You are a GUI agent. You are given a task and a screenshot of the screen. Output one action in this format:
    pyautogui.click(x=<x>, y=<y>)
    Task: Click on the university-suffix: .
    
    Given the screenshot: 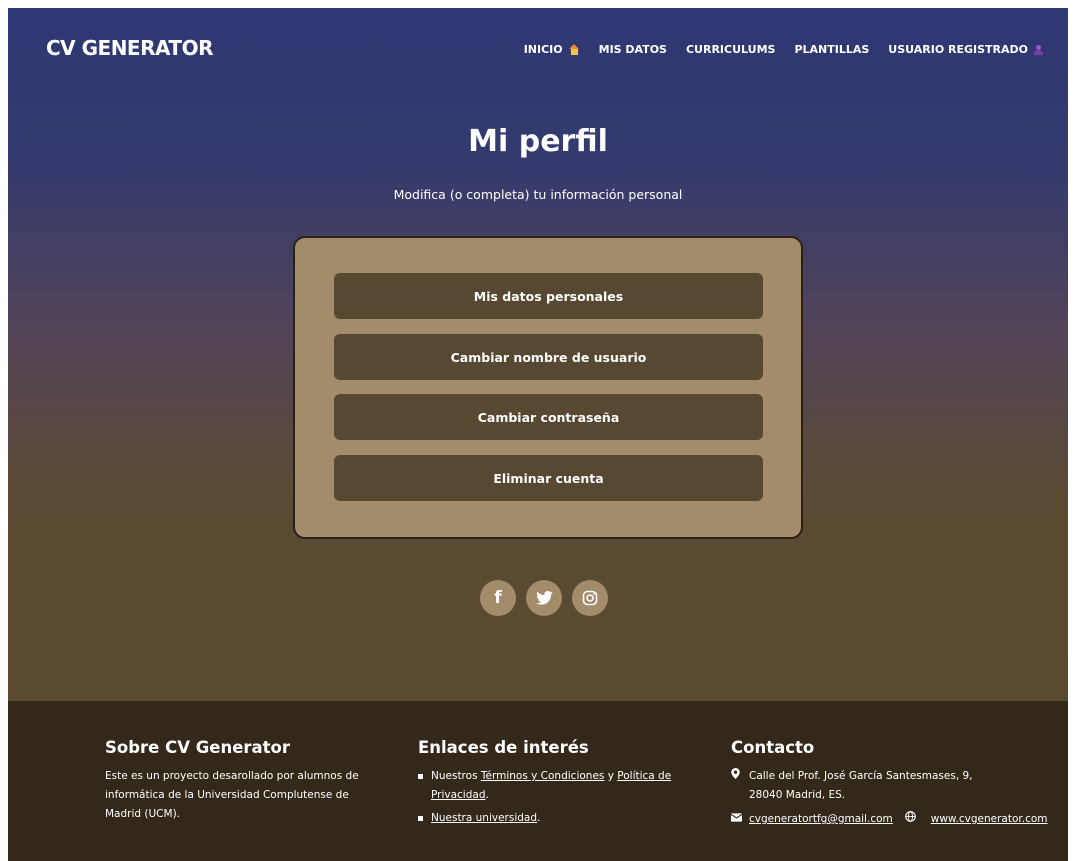 What is the action you would take?
    pyautogui.click(x=539, y=818)
    